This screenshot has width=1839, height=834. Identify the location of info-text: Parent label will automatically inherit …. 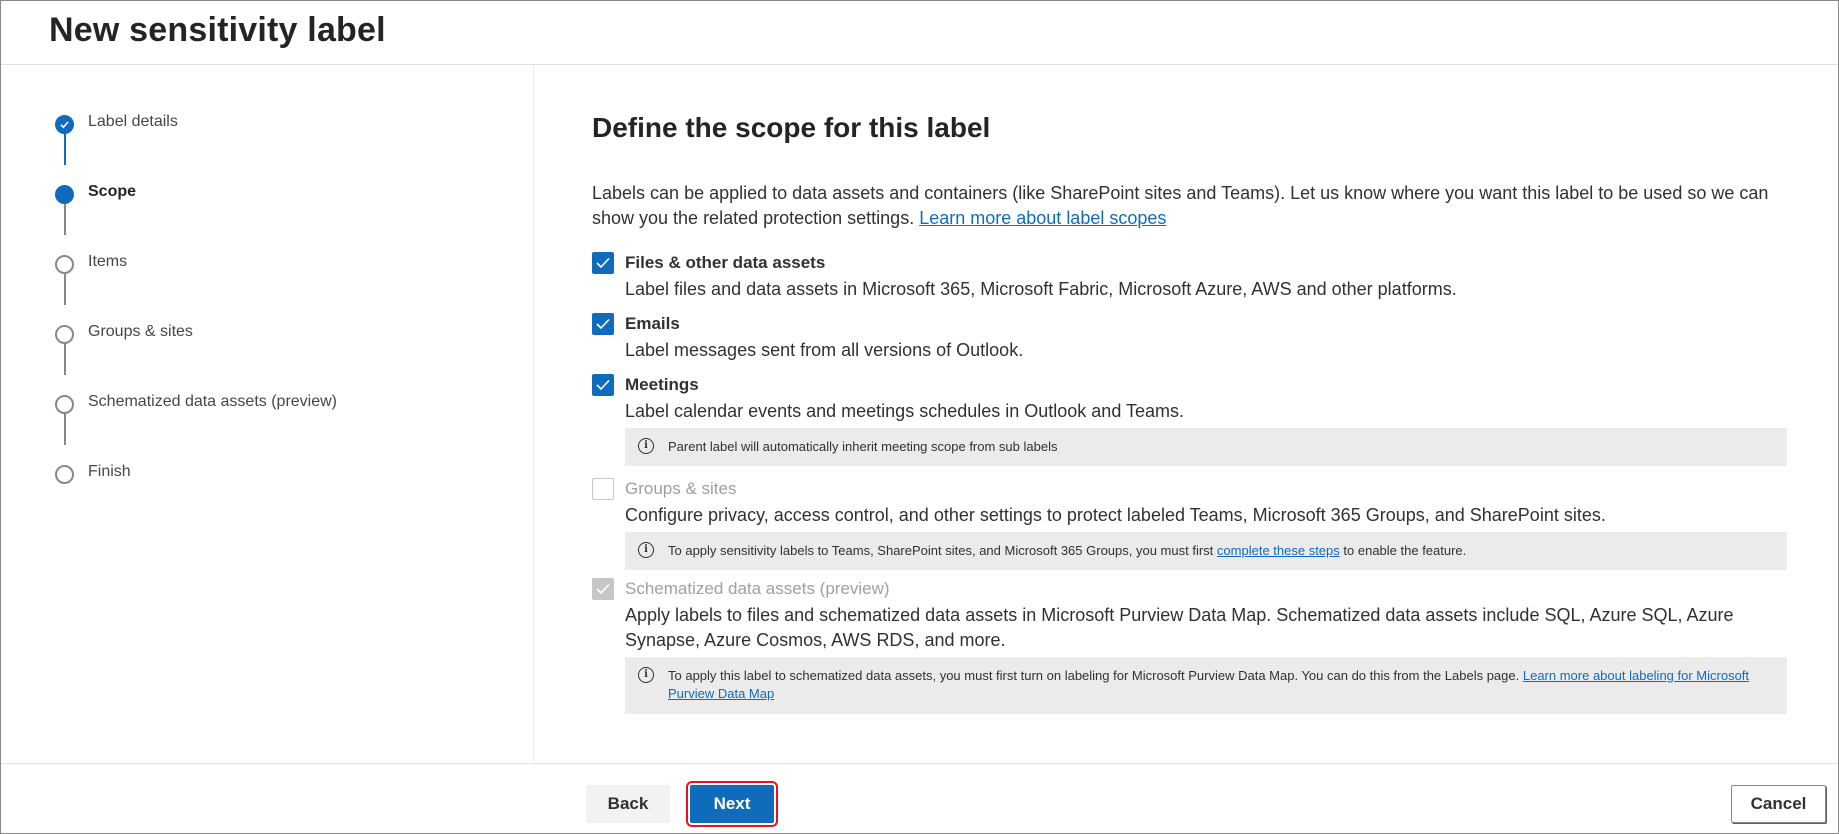
(863, 446).